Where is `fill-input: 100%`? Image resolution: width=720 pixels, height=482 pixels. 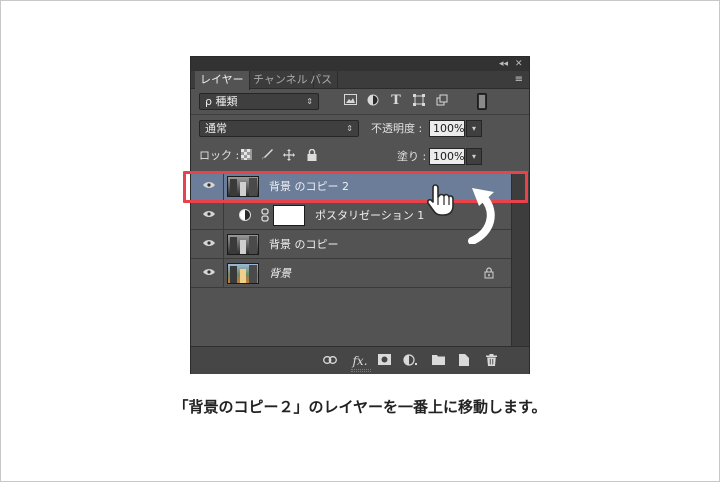 fill-input: 100% is located at coordinates (447, 156).